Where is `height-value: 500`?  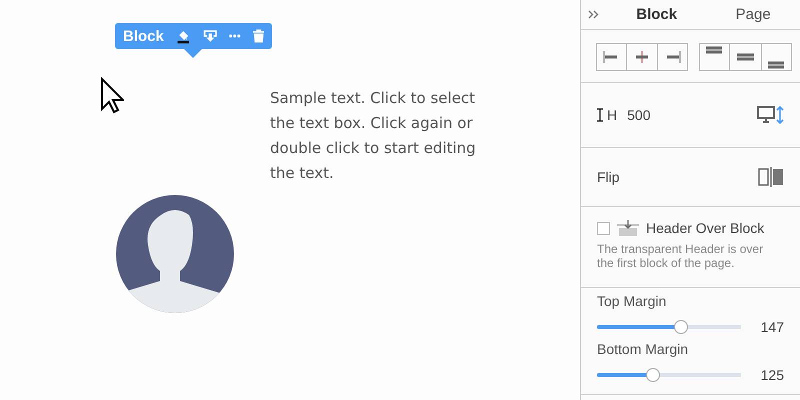
height-value: 500 is located at coordinates (638, 115).